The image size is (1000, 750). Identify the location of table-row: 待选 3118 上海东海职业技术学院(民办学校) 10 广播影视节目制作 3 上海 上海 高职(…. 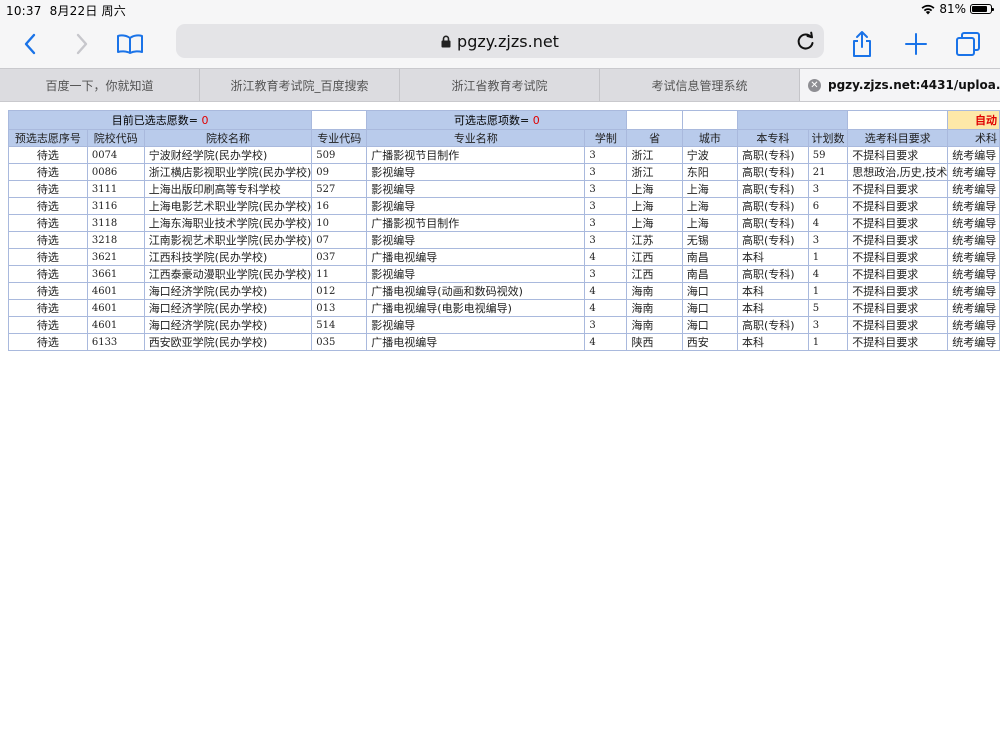
(504, 223).